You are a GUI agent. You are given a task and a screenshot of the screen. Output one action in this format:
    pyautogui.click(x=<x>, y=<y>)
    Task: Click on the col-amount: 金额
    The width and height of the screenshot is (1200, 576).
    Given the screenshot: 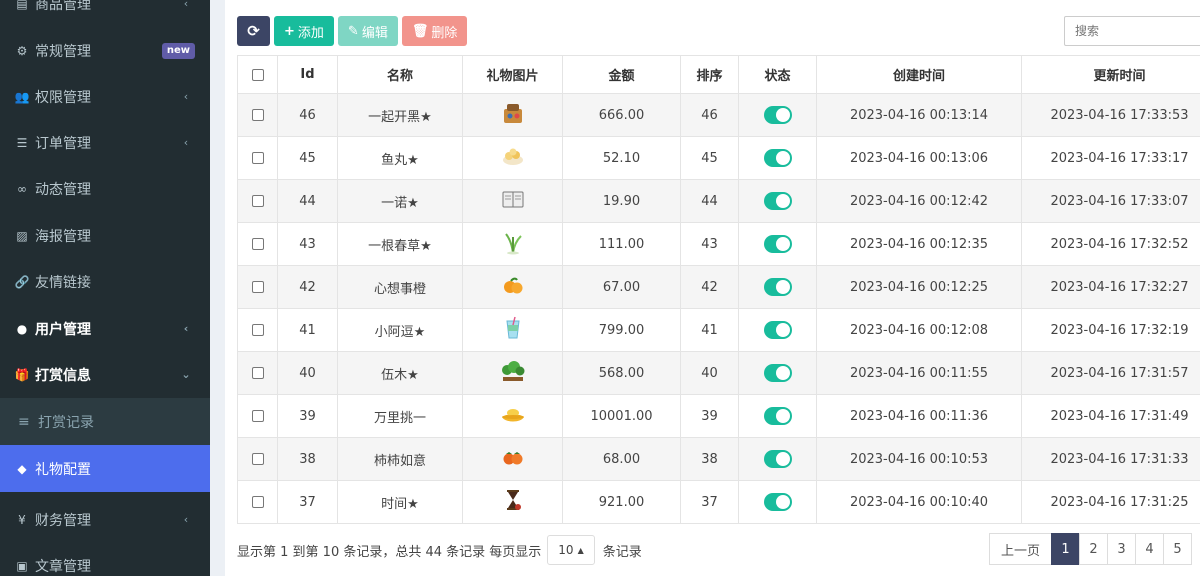 What is the action you would take?
    pyautogui.click(x=621, y=74)
    